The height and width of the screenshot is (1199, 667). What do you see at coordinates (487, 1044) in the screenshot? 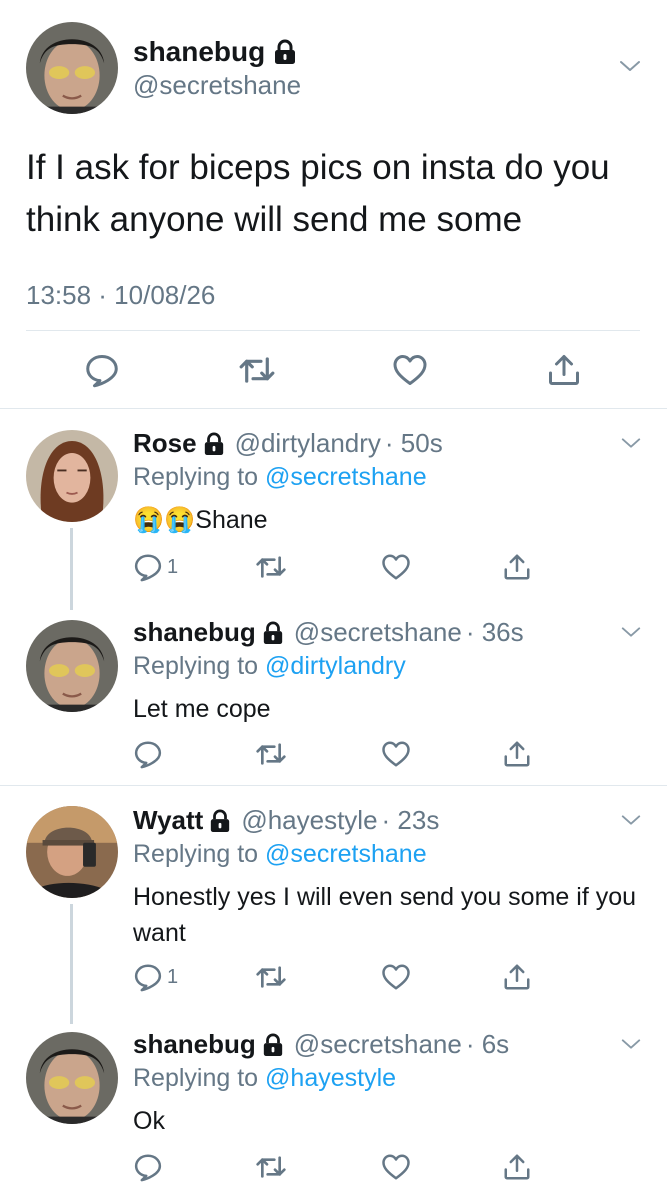
I see `reply-time: · 6s` at bounding box center [487, 1044].